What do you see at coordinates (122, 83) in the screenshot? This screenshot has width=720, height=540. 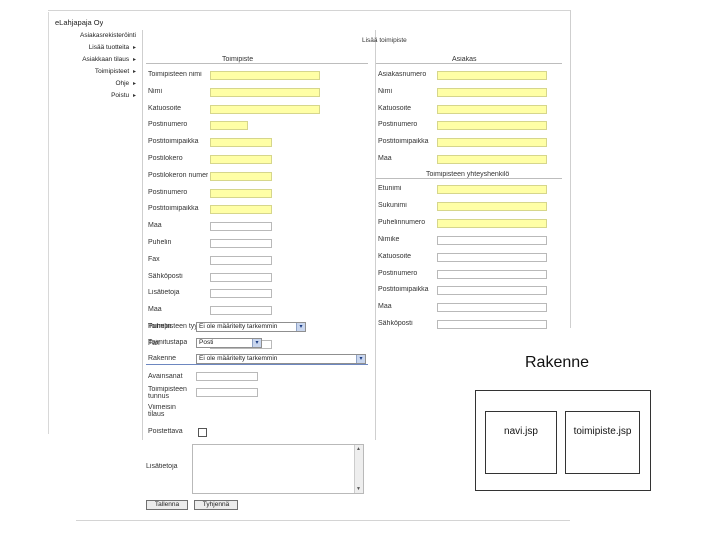 I see `sidebar-item-label: Ohje` at bounding box center [122, 83].